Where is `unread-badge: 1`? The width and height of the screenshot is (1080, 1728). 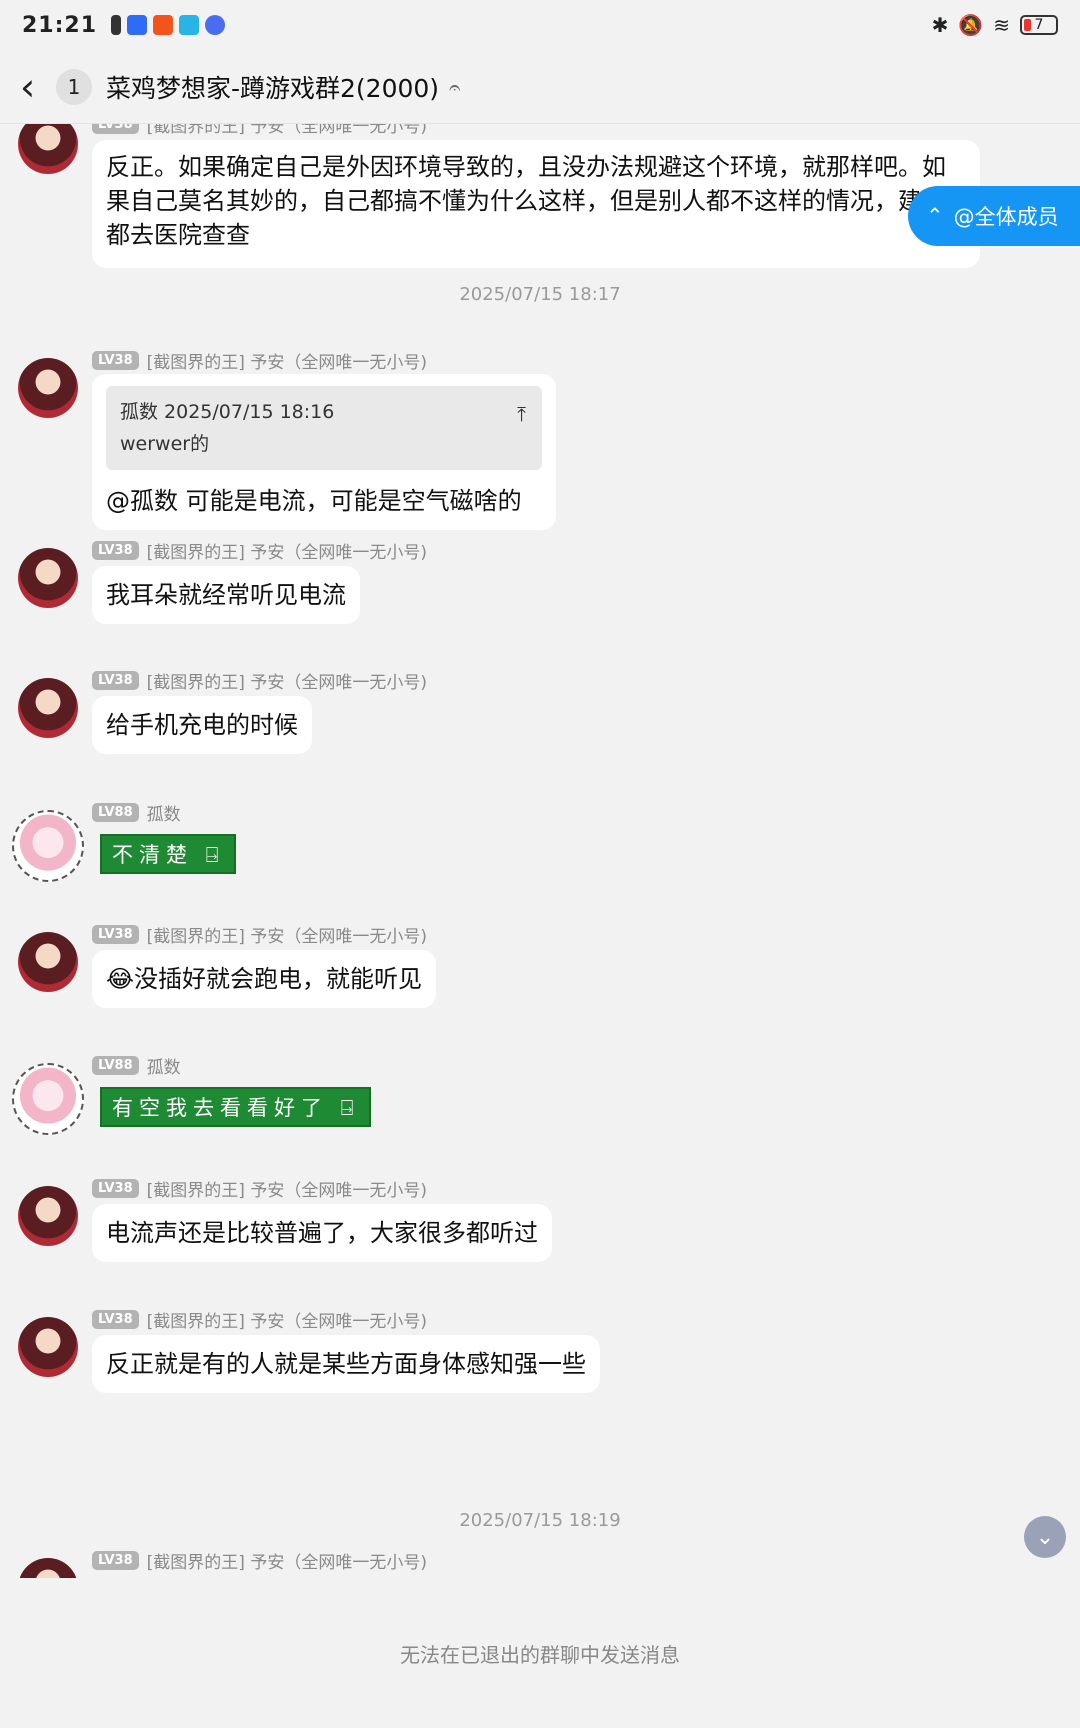 unread-badge: 1 is located at coordinates (74, 86).